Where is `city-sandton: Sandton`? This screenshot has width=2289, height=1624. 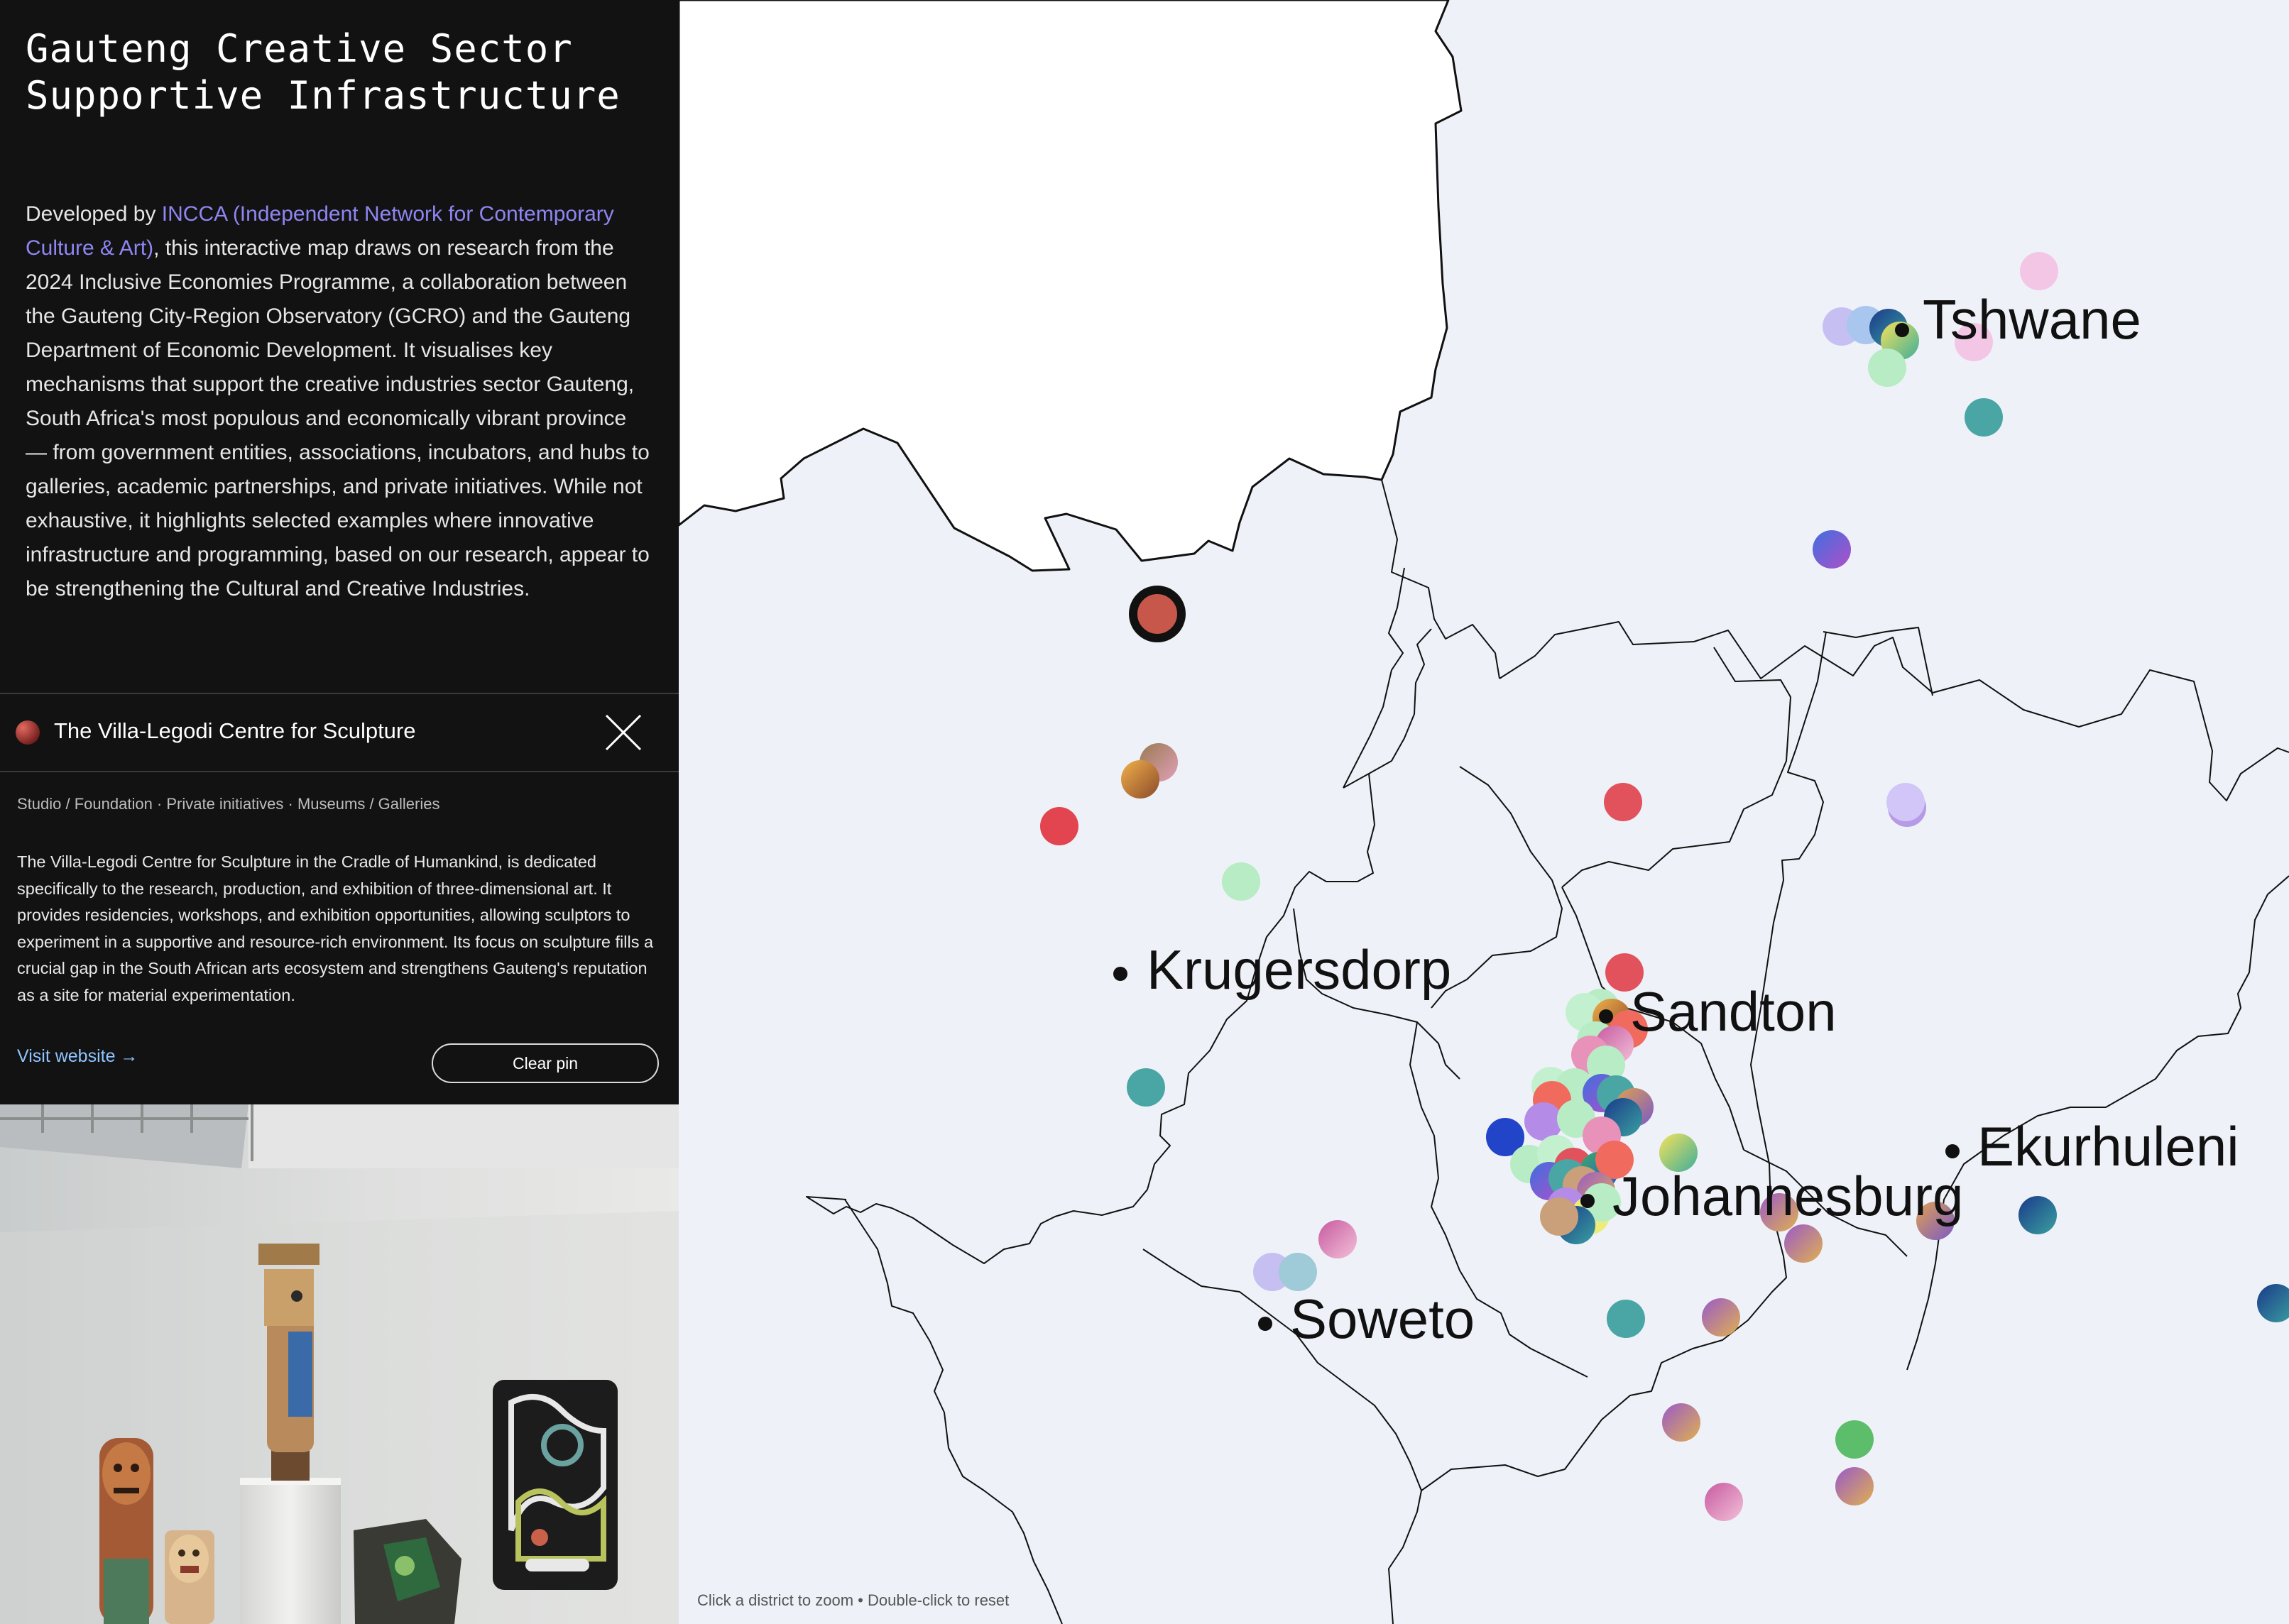 city-sandton: Sandton is located at coordinates (1718, 1011).